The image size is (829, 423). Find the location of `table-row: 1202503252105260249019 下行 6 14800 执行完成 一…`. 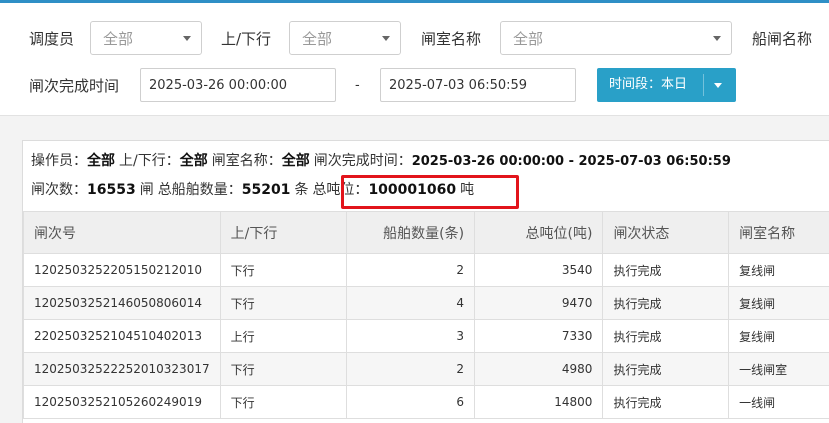

table-row: 1202503252105260249019 下行 6 14800 执行完成 一… is located at coordinates (426, 402).